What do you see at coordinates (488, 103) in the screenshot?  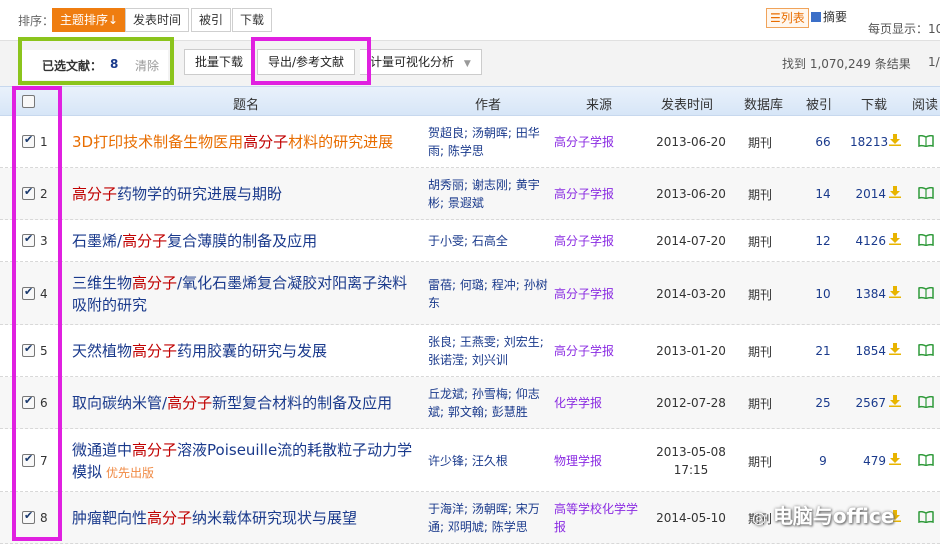 I see `header-author: 作者` at bounding box center [488, 103].